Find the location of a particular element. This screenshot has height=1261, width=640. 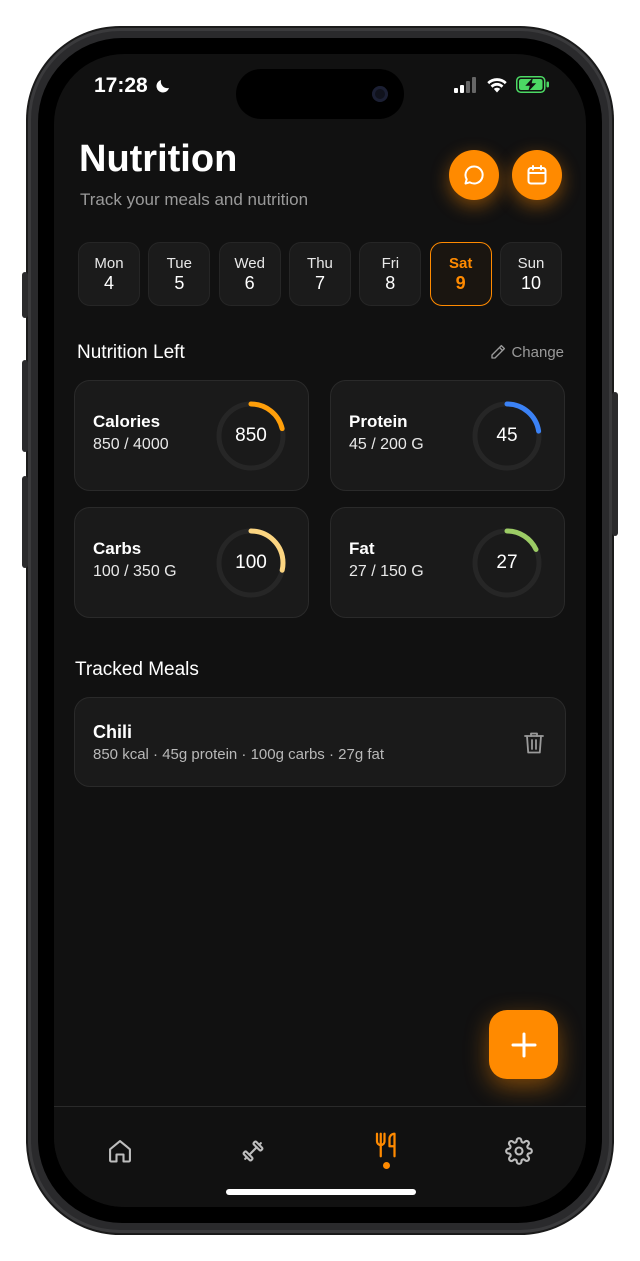

day-name: Sat is located at coordinates (460, 263).